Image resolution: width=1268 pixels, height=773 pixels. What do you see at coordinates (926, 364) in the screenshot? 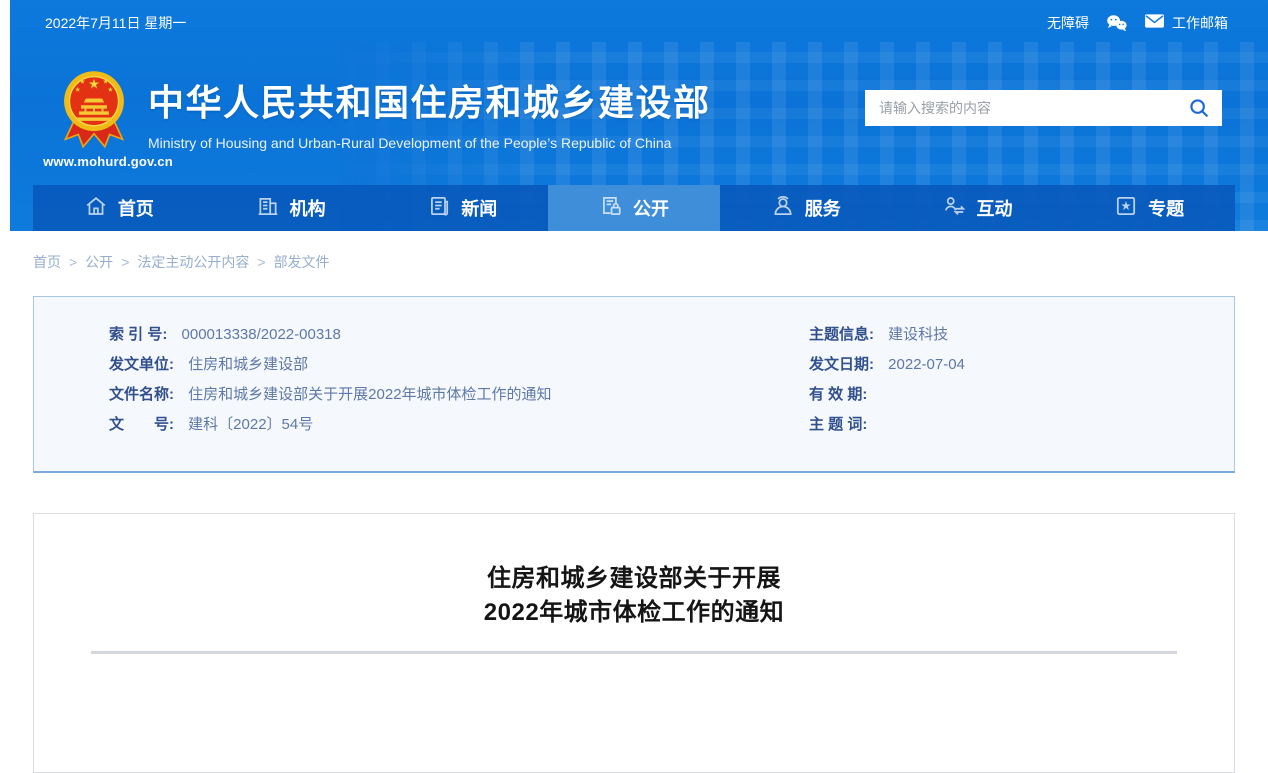
I see `info-value: 2022-07-04` at bounding box center [926, 364].